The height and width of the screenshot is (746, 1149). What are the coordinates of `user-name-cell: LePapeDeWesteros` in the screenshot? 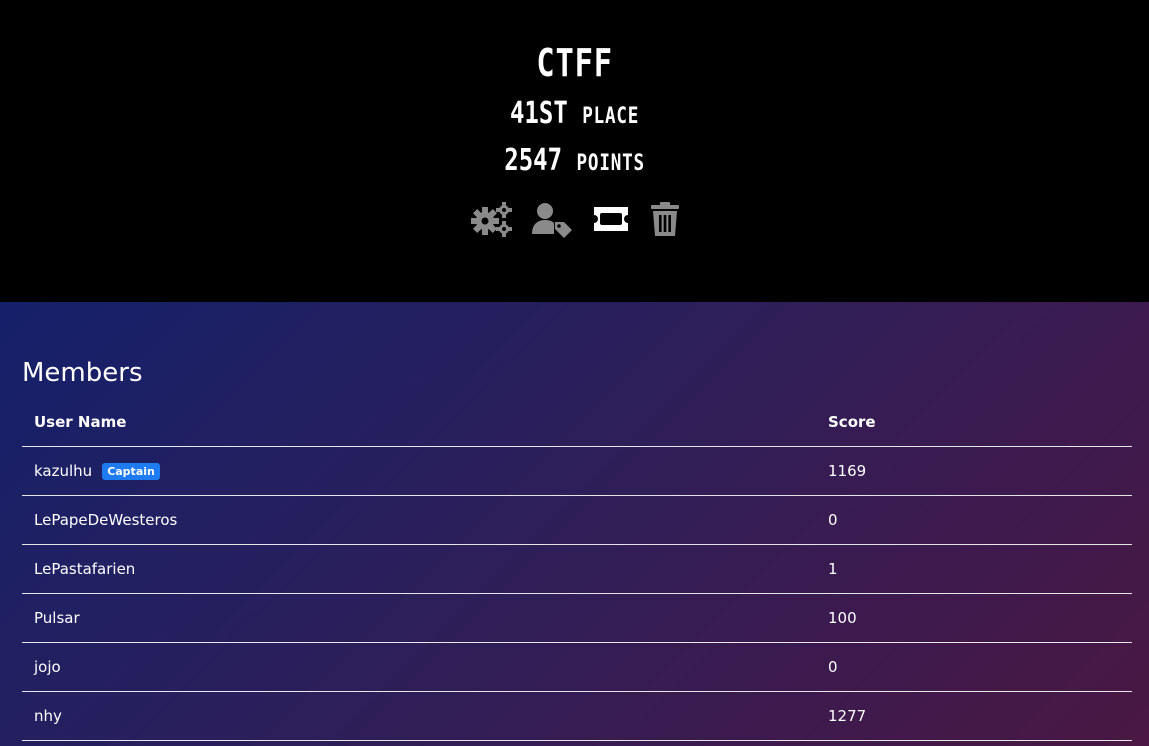 It's located at (419, 520).